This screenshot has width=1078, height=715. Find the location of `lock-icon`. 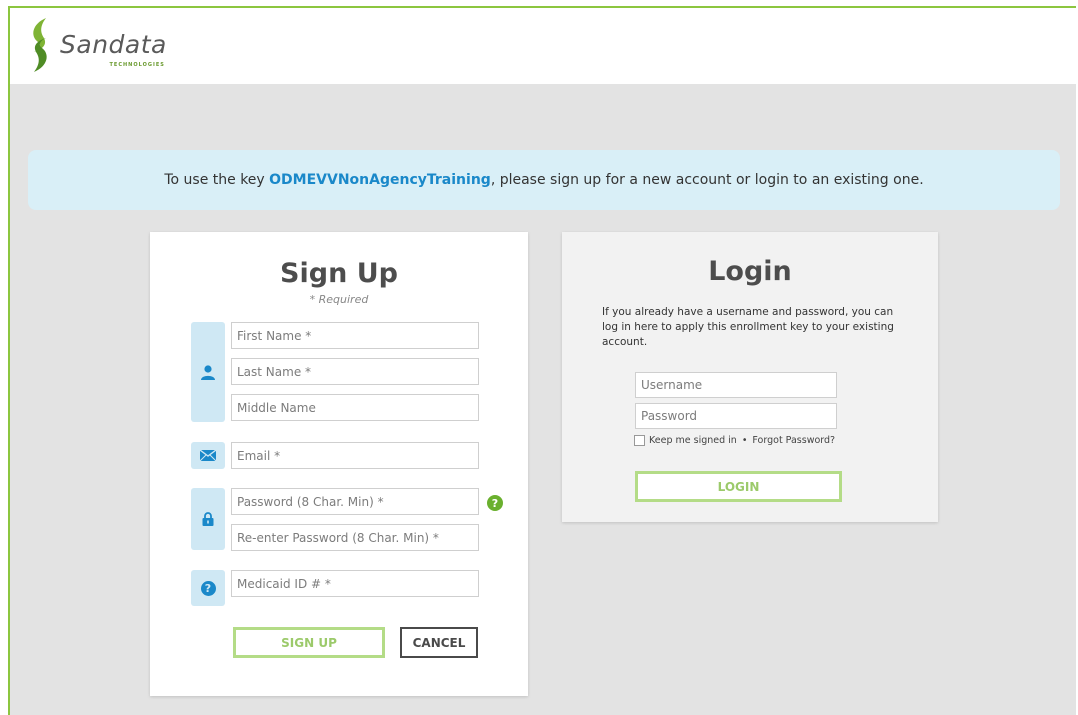

lock-icon is located at coordinates (208, 519).